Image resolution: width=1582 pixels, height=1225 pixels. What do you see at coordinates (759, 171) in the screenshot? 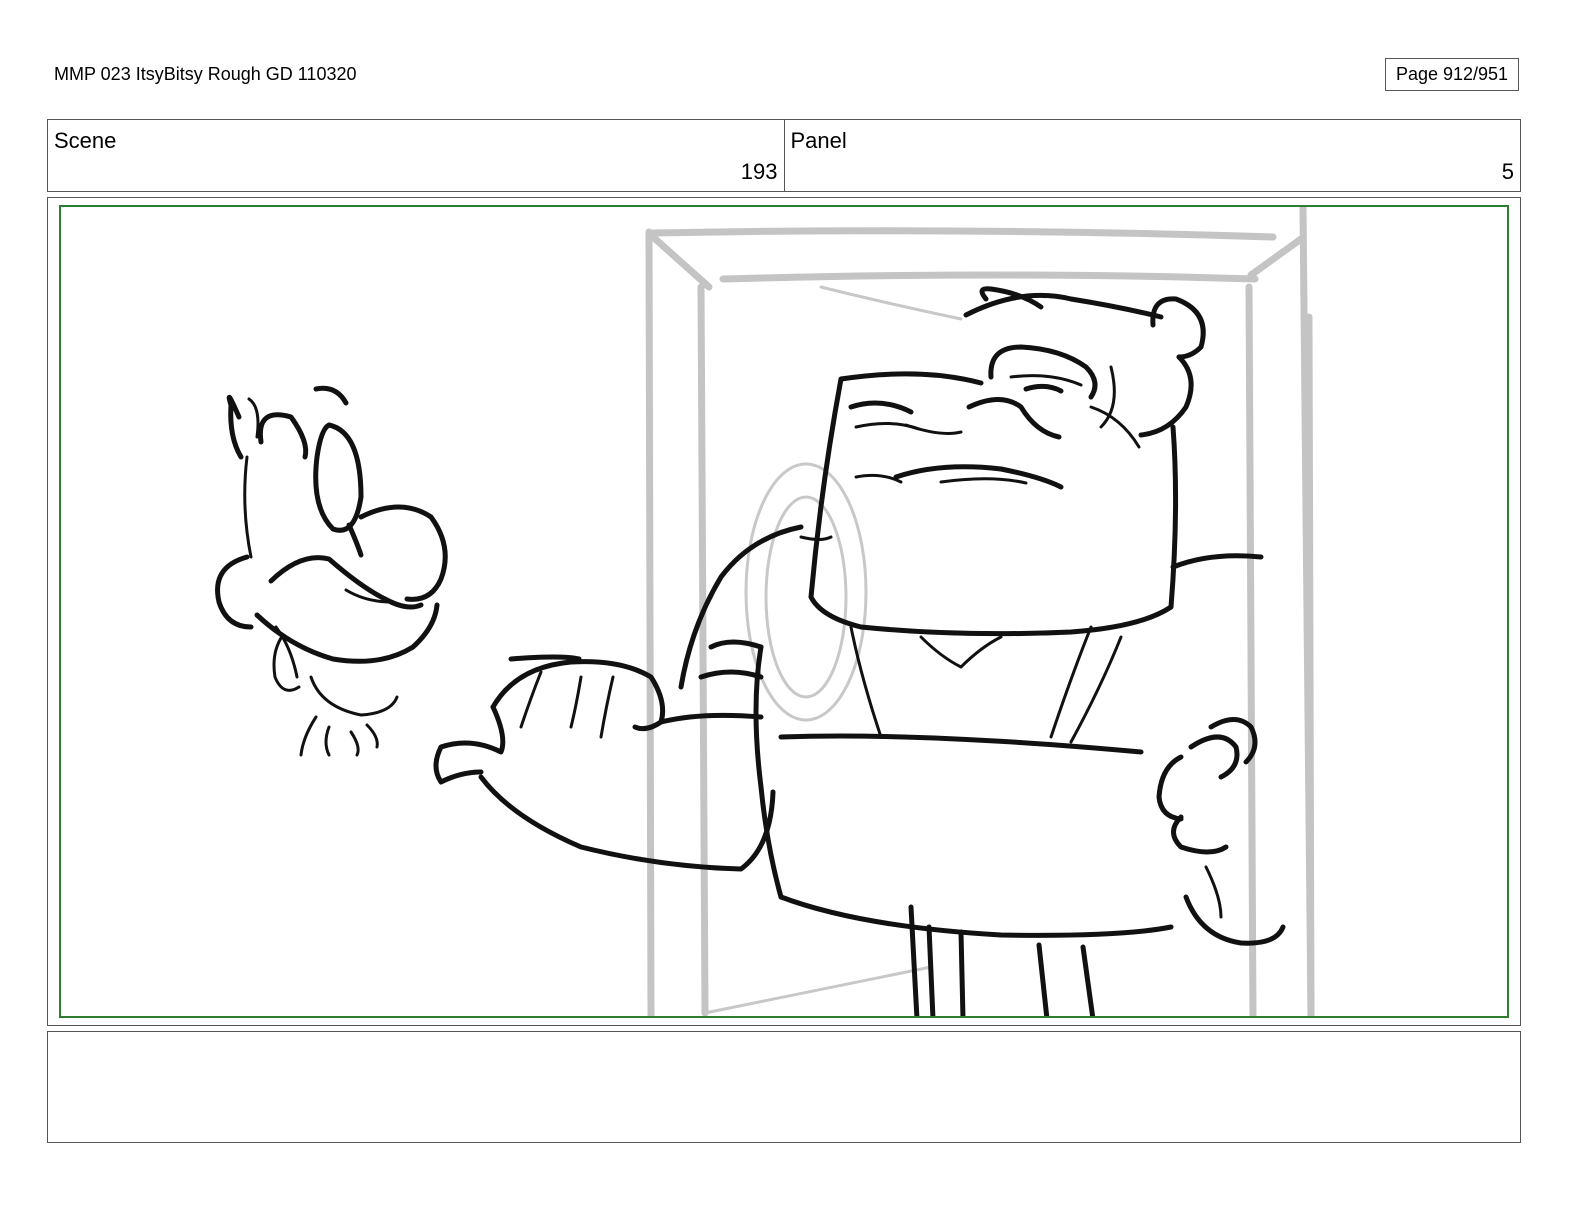
I see `scene-number: 193` at bounding box center [759, 171].